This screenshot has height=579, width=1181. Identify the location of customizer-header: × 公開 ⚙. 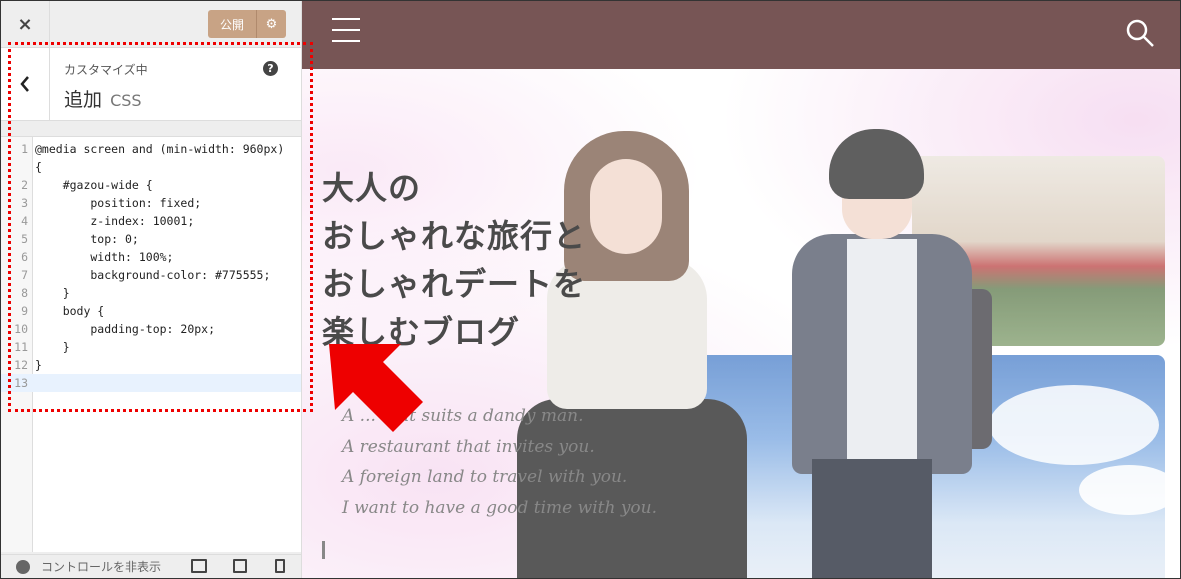
(151, 24).